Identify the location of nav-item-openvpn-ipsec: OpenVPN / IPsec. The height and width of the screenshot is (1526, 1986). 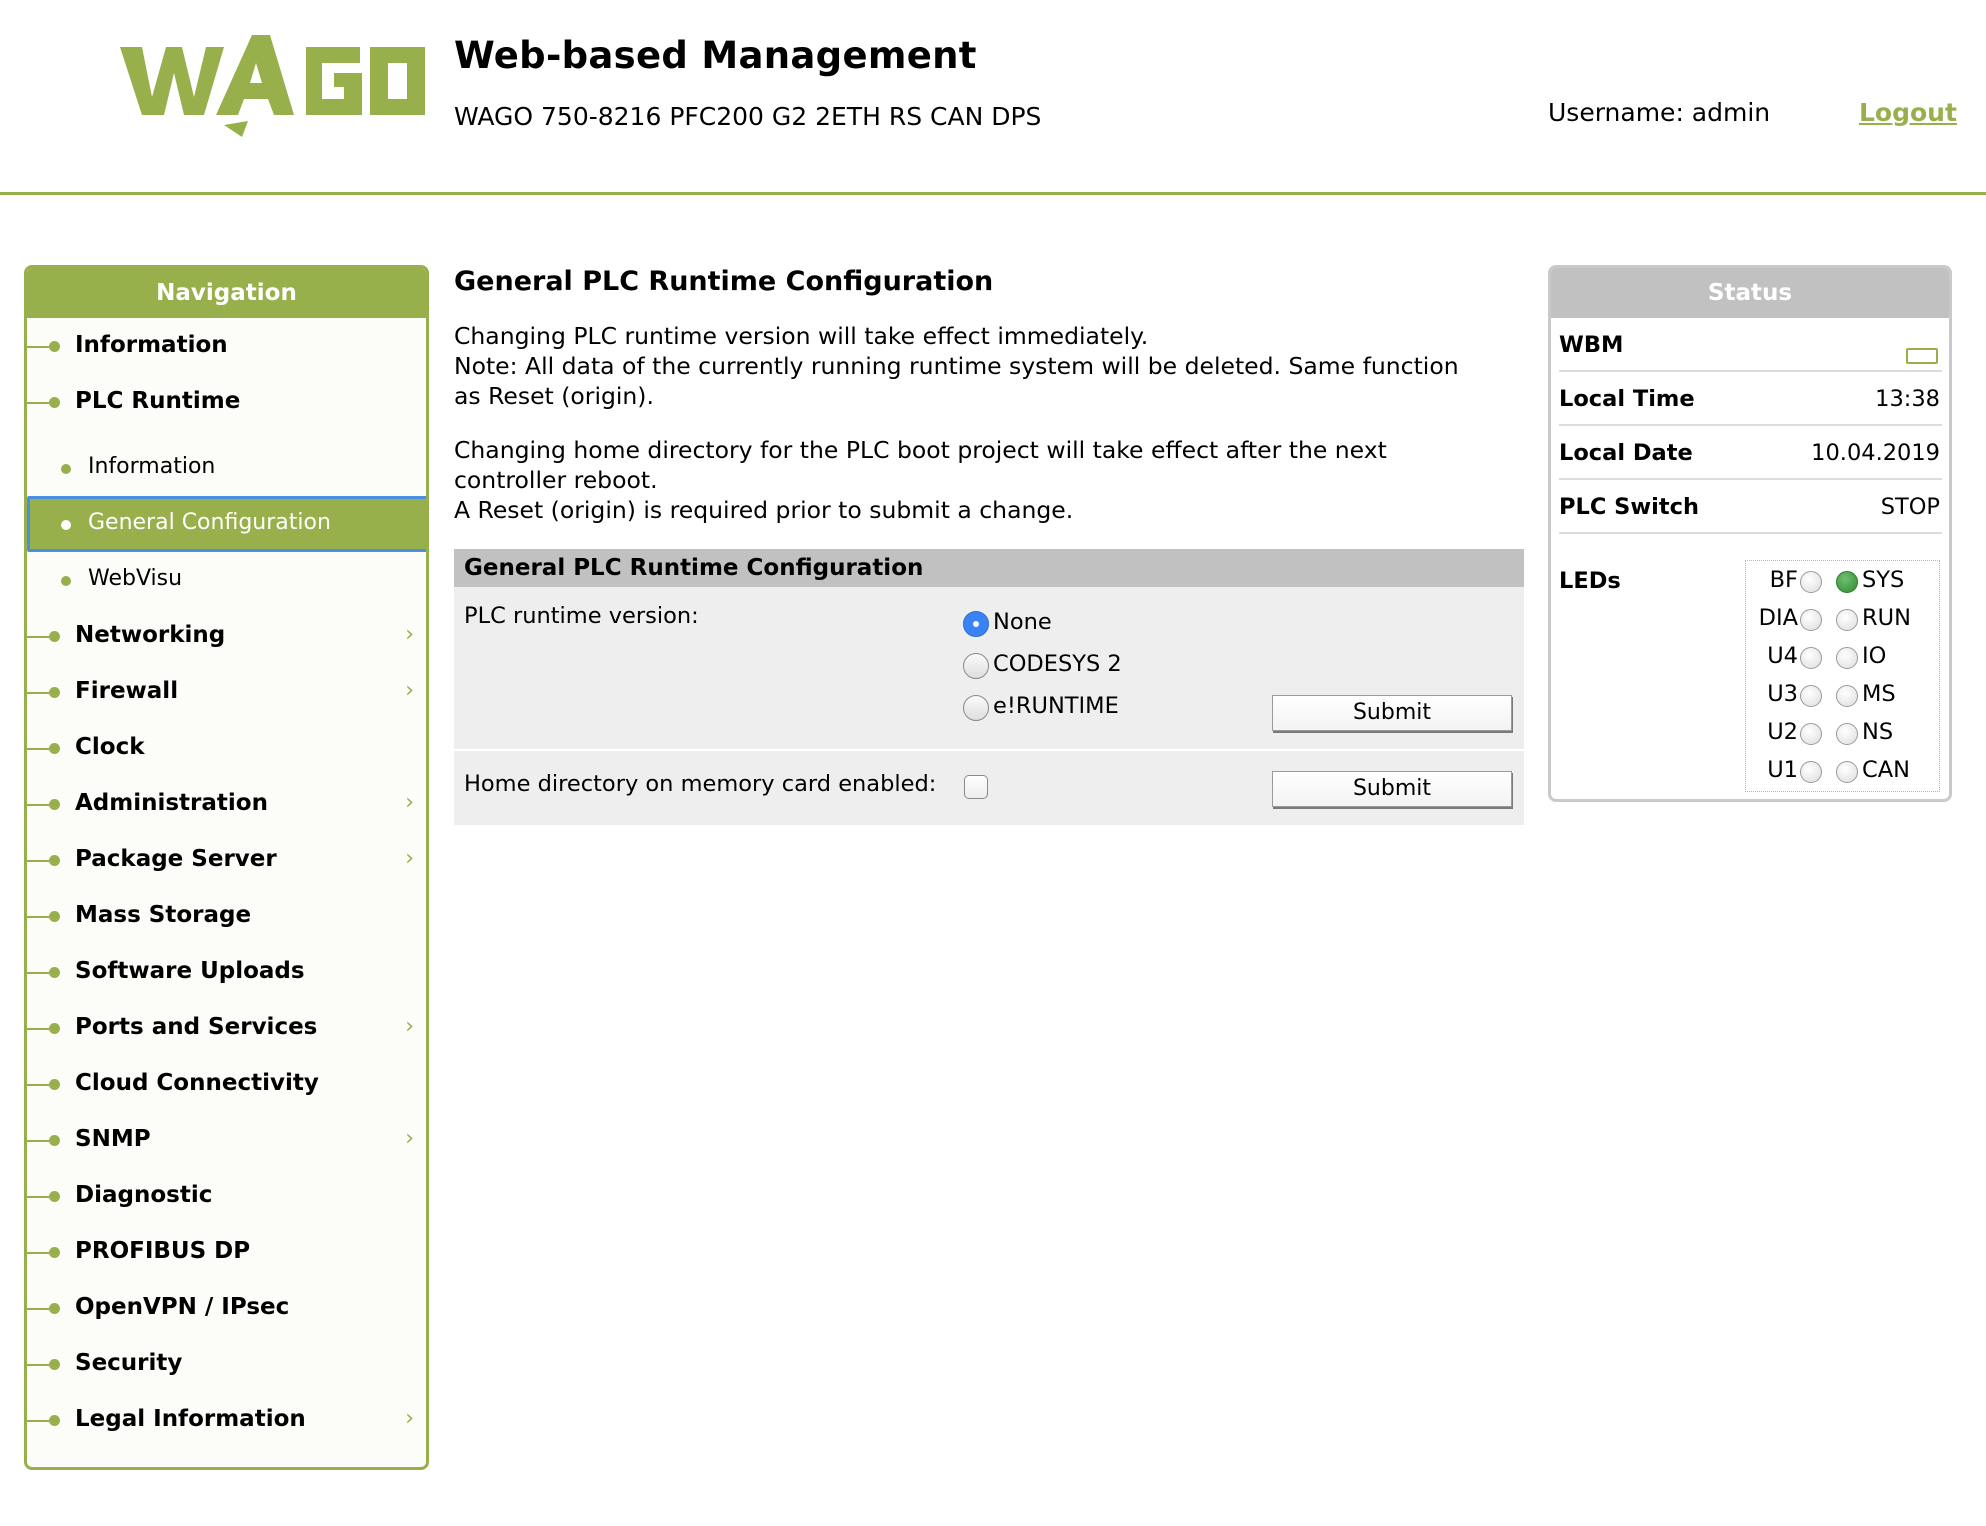
(226, 1308).